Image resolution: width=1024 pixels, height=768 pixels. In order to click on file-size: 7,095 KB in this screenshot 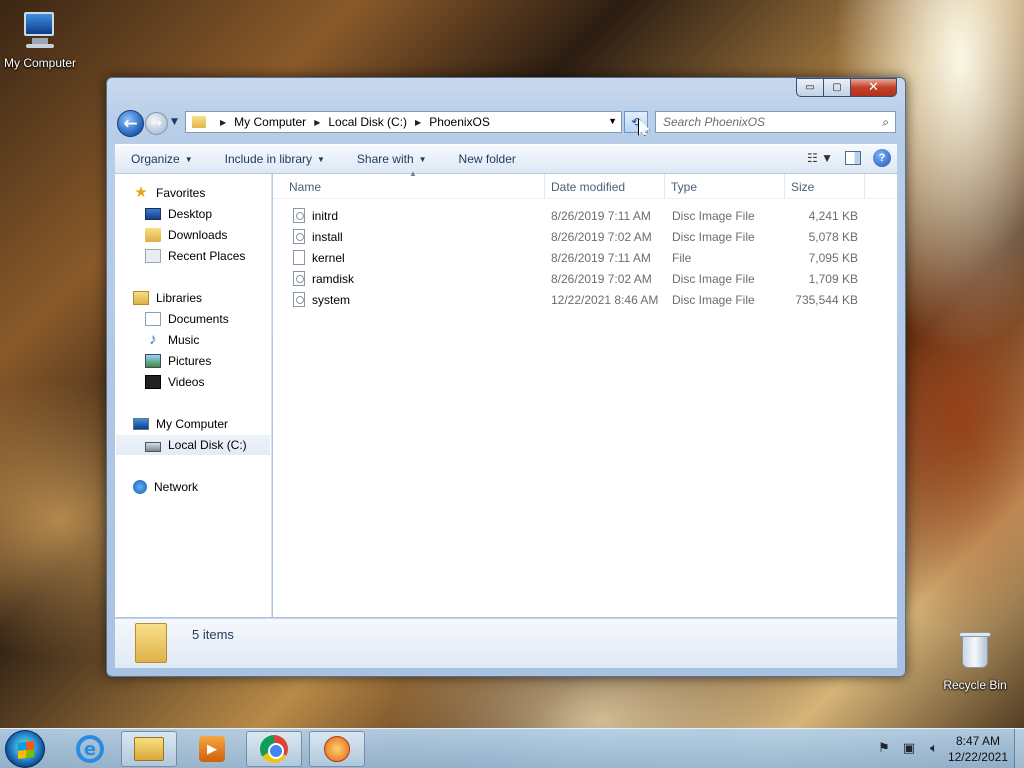, I will do `click(833, 257)`.